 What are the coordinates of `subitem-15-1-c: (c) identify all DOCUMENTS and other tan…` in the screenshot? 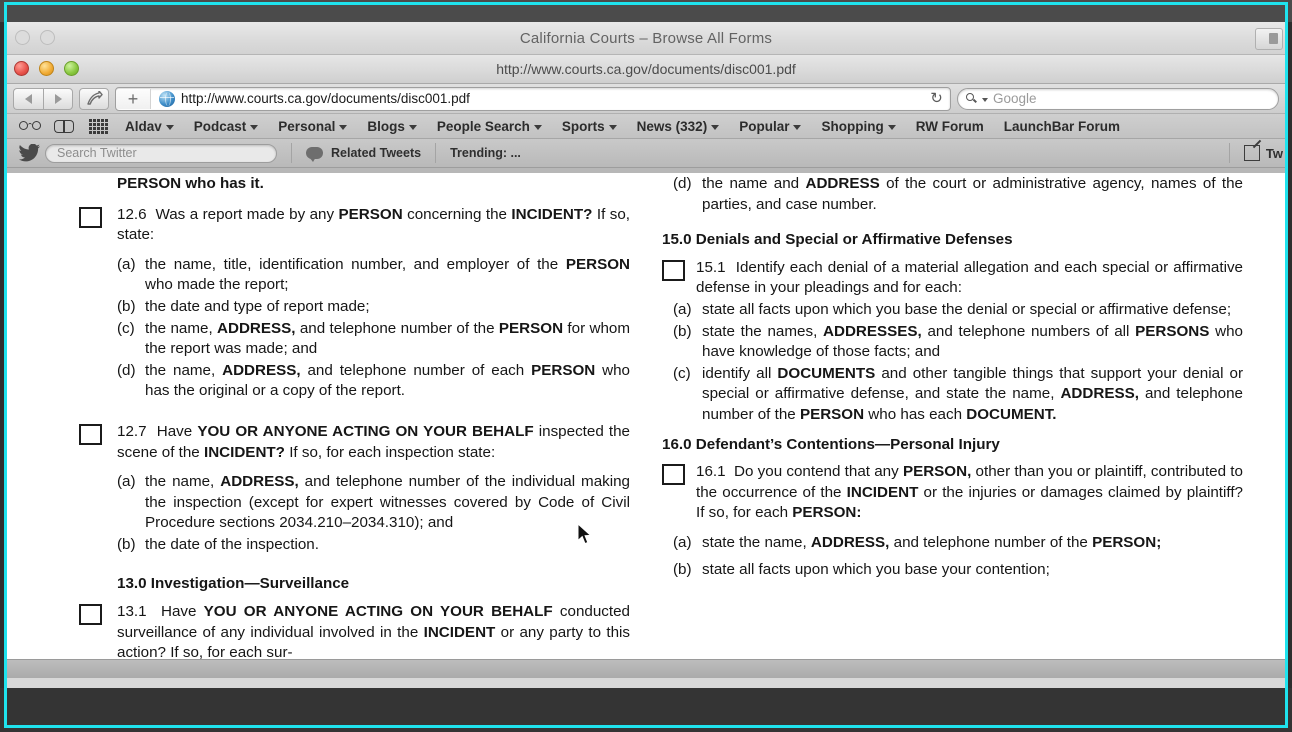 It's located at (952, 395).